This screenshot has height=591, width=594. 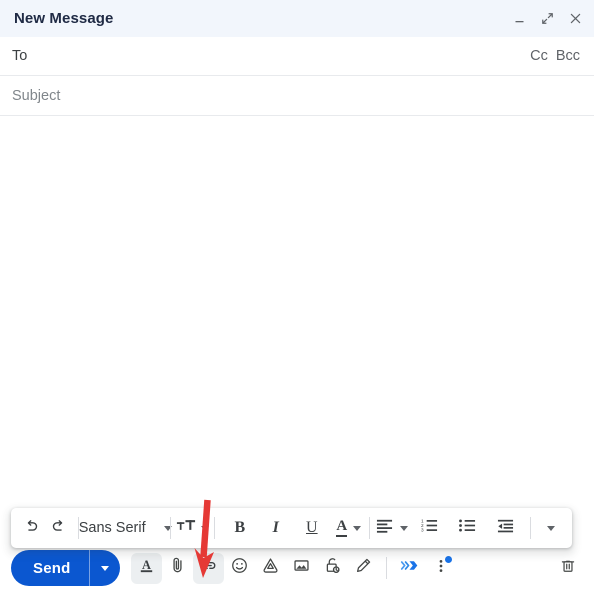 I want to click on lock-clock-icon, so click(x=332, y=568).